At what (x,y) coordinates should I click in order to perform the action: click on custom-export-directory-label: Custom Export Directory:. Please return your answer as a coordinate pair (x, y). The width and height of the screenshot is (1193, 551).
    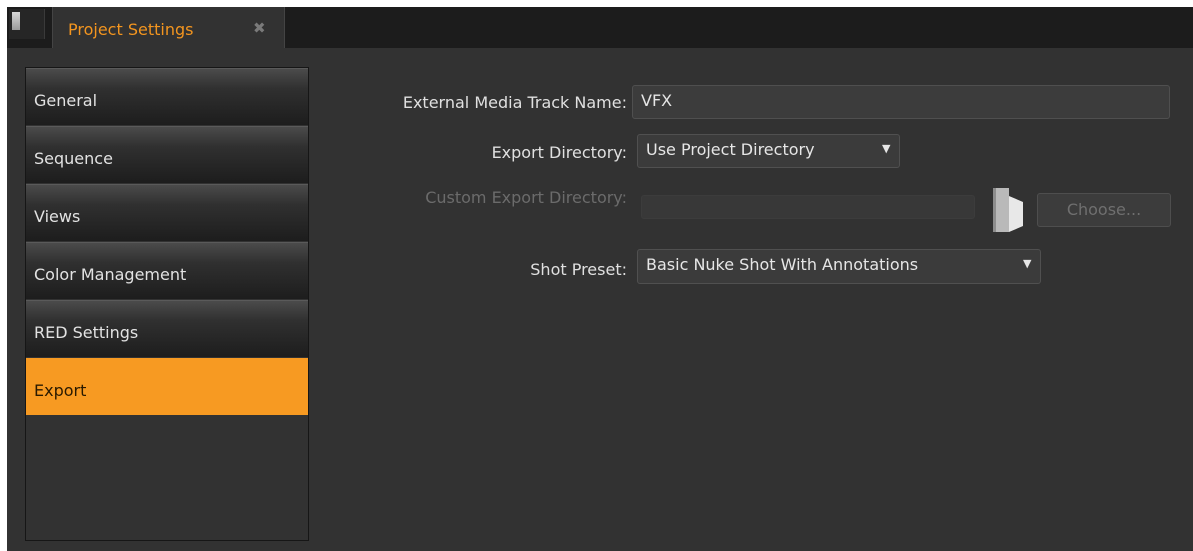
    Looking at the image, I should click on (526, 197).